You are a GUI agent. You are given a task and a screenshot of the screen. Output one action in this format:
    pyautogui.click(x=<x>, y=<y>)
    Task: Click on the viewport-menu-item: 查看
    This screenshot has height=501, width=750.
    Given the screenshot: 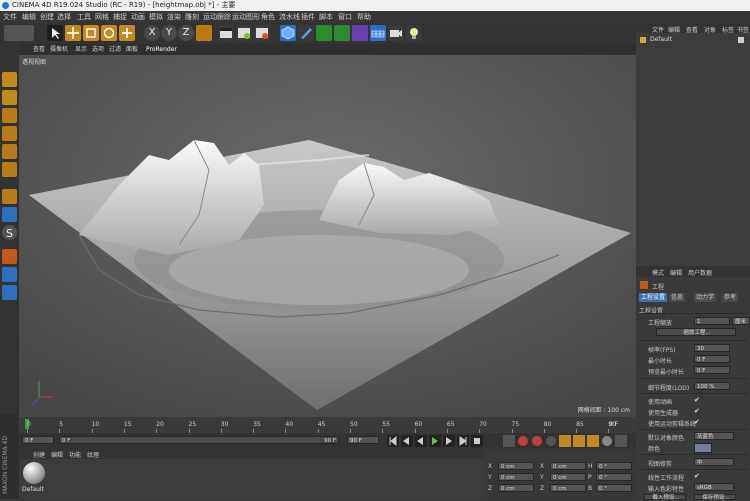 What is the action you would take?
    pyautogui.click(x=39, y=49)
    